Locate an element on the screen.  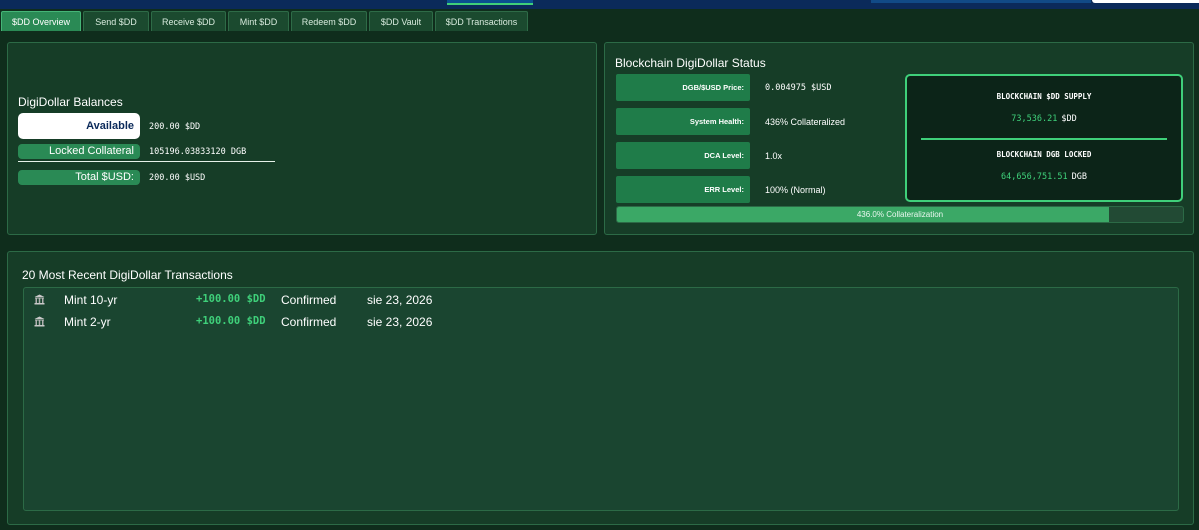
tab-mint-dd: Mint $DD is located at coordinates (258, 21).